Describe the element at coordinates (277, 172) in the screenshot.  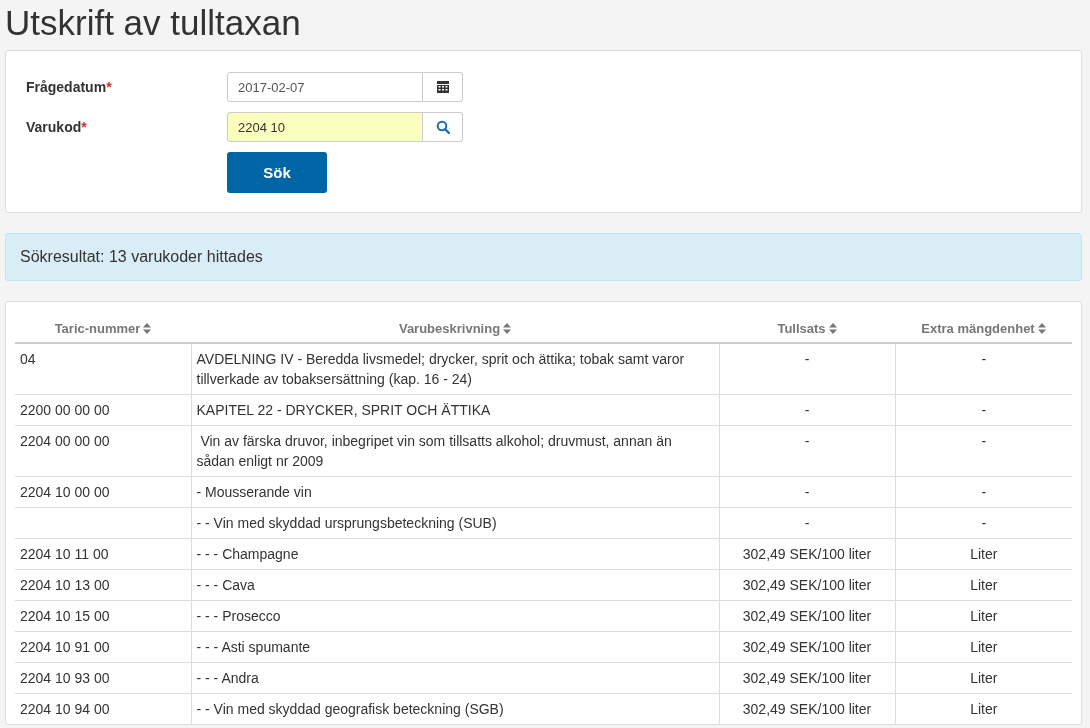
I see `search-submit-button: Sök` at that location.